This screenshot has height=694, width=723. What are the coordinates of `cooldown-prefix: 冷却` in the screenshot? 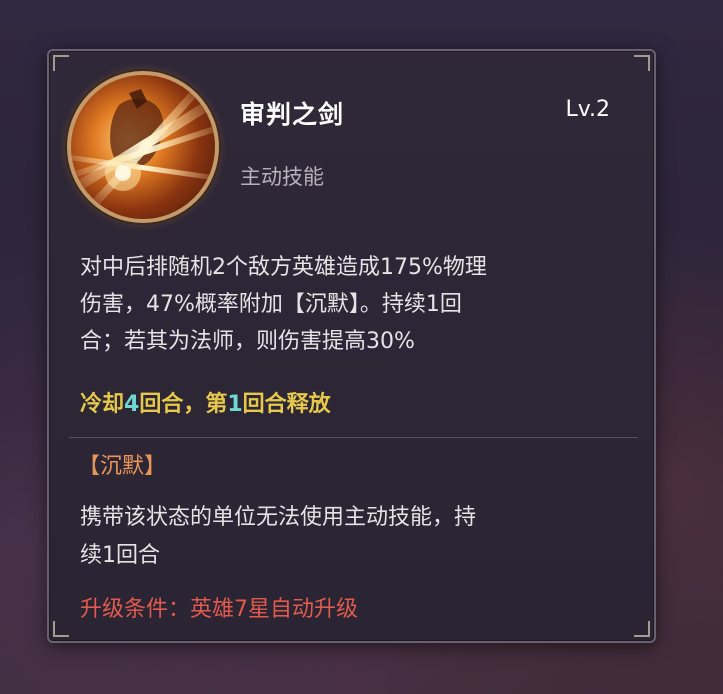 It's located at (102, 404).